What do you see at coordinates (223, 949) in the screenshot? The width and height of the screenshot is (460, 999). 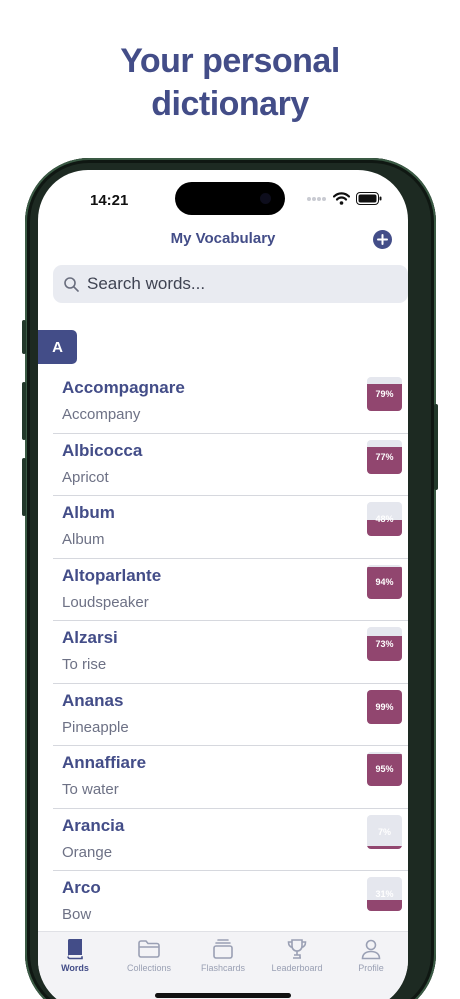 I see `cards-icon` at bounding box center [223, 949].